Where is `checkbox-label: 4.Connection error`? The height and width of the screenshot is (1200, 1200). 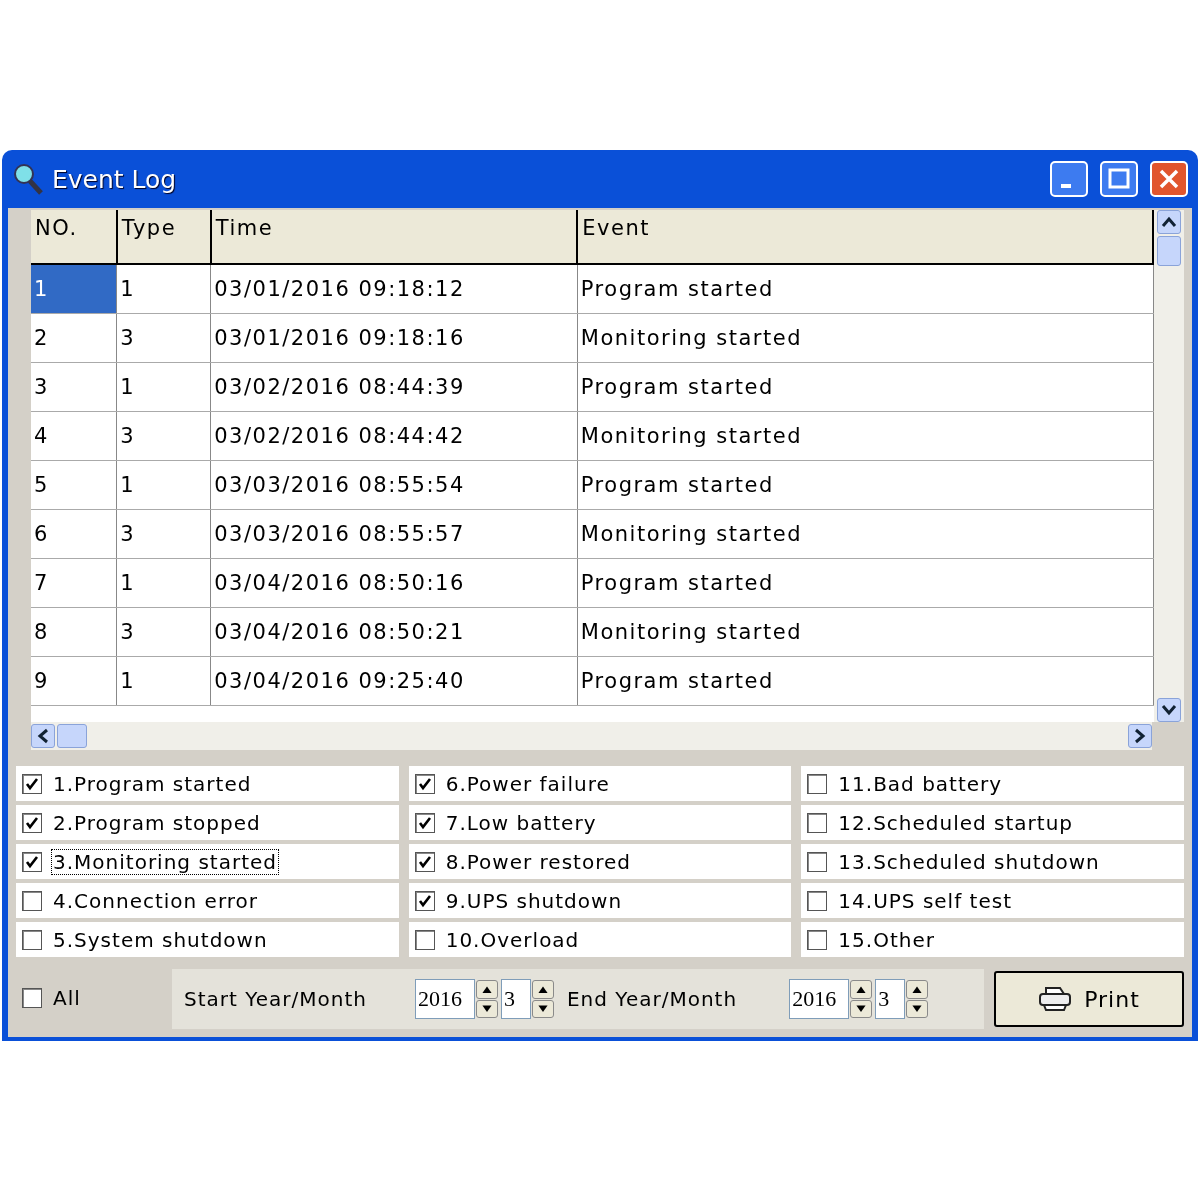
checkbox-label: 4.Connection error is located at coordinates (156, 900).